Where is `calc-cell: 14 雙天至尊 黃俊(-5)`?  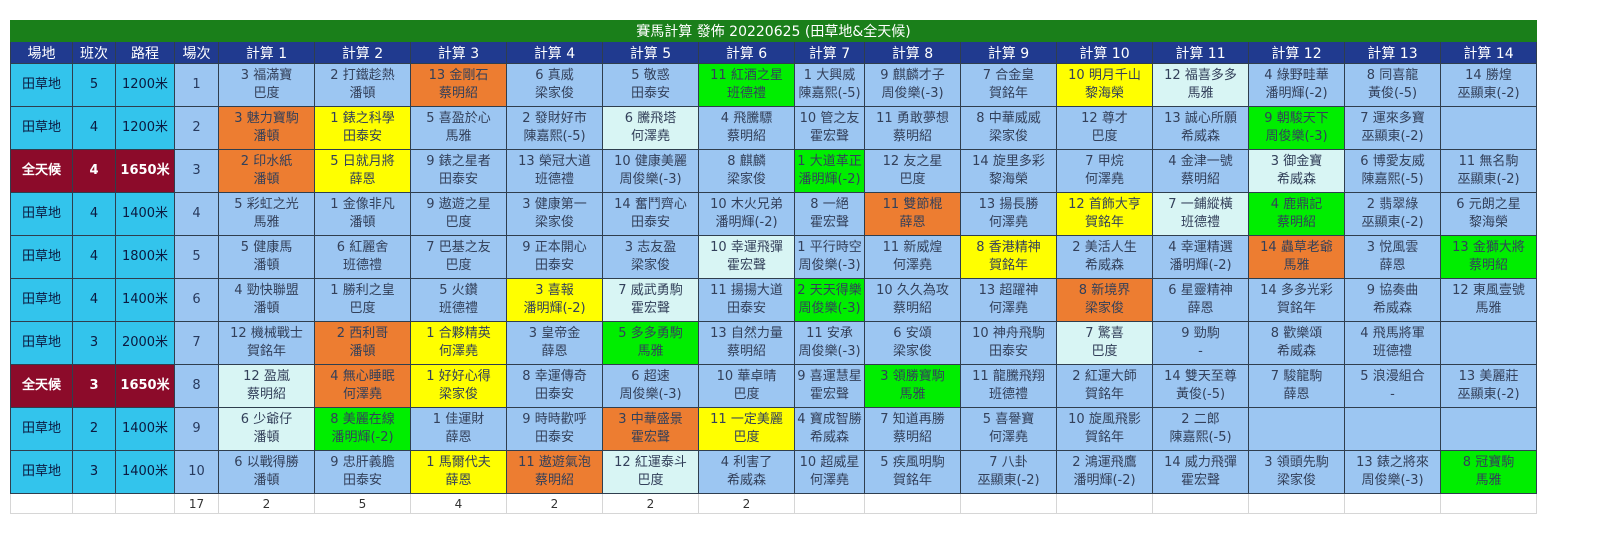 calc-cell: 14 雙天至尊 黃俊(-5) is located at coordinates (1200, 386).